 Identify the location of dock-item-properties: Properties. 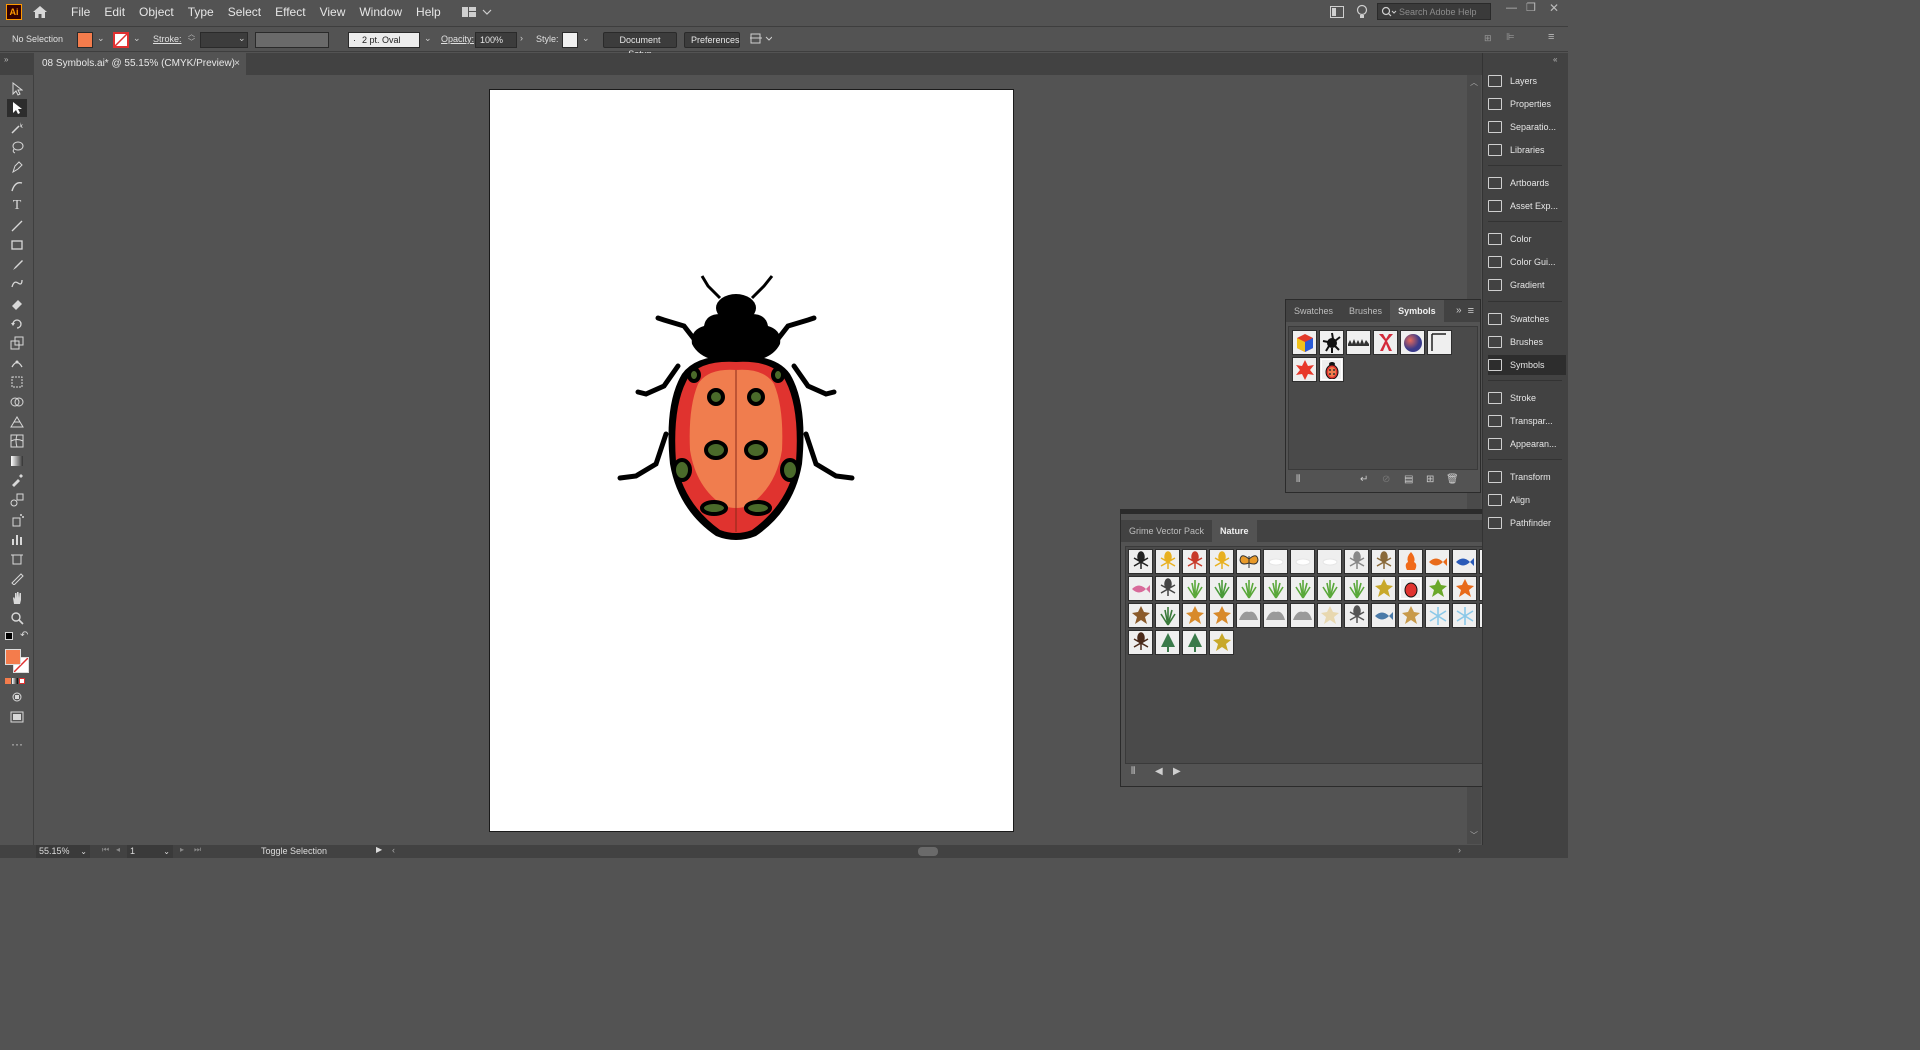
(1527, 104).